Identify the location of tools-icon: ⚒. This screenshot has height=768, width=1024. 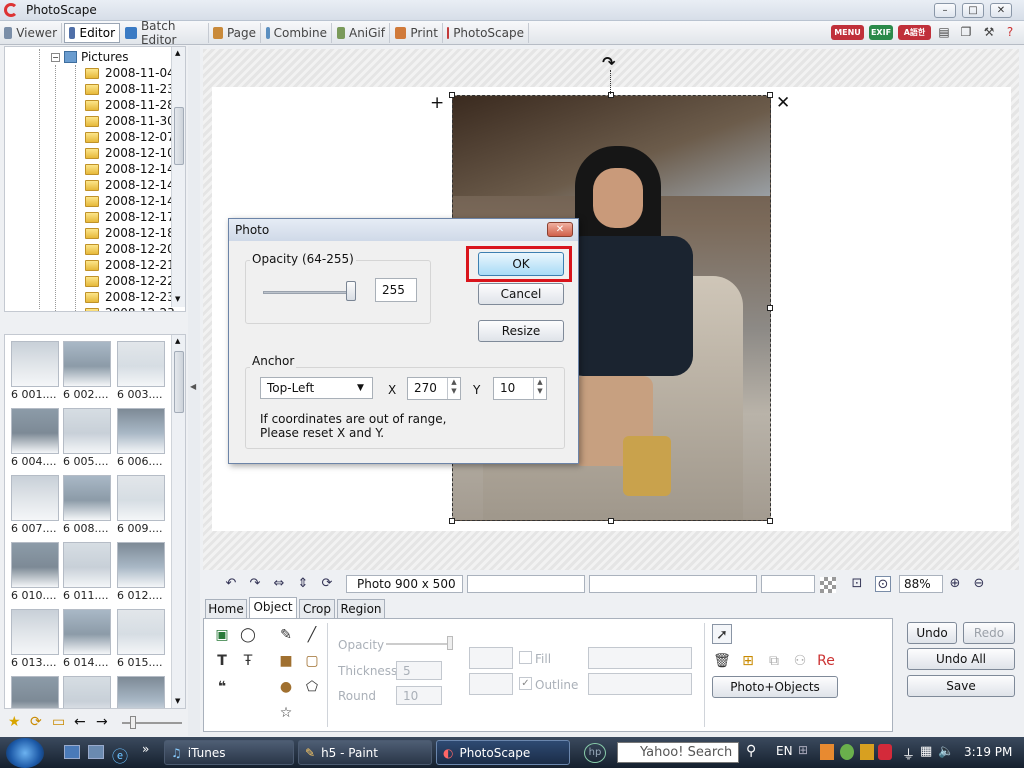
(989, 32).